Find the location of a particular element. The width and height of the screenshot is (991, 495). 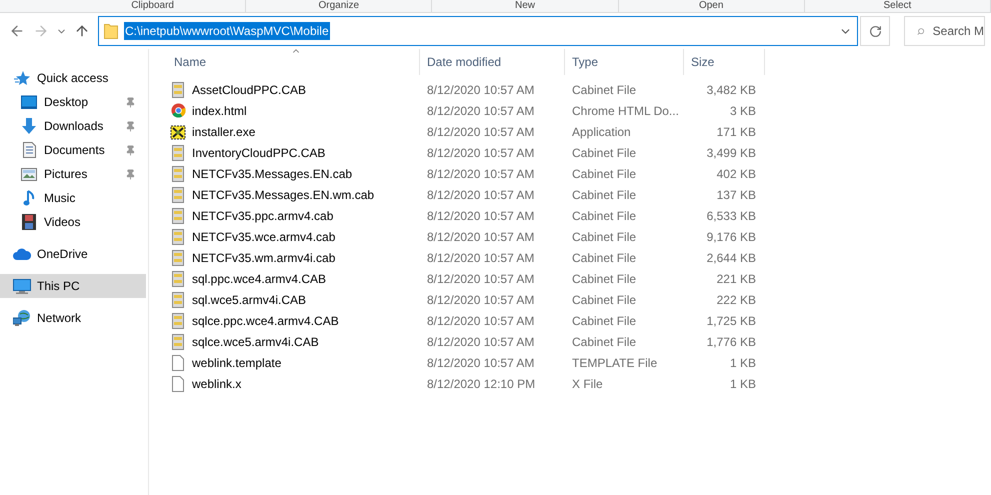

nav-label: Desktop is located at coordinates (67, 102).